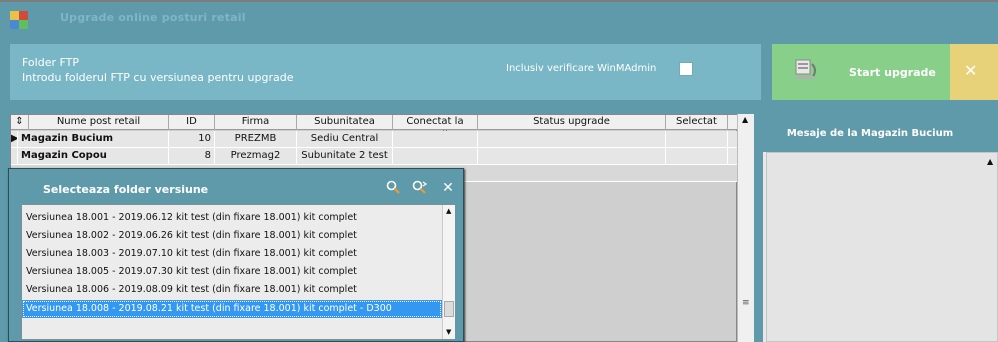 The width and height of the screenshot is (998, 342). Describe the element at coordinates (581, 68) in the screenshot. I see `winmadmin-label: Inclusiv verificare WinMAdmin` at that location.